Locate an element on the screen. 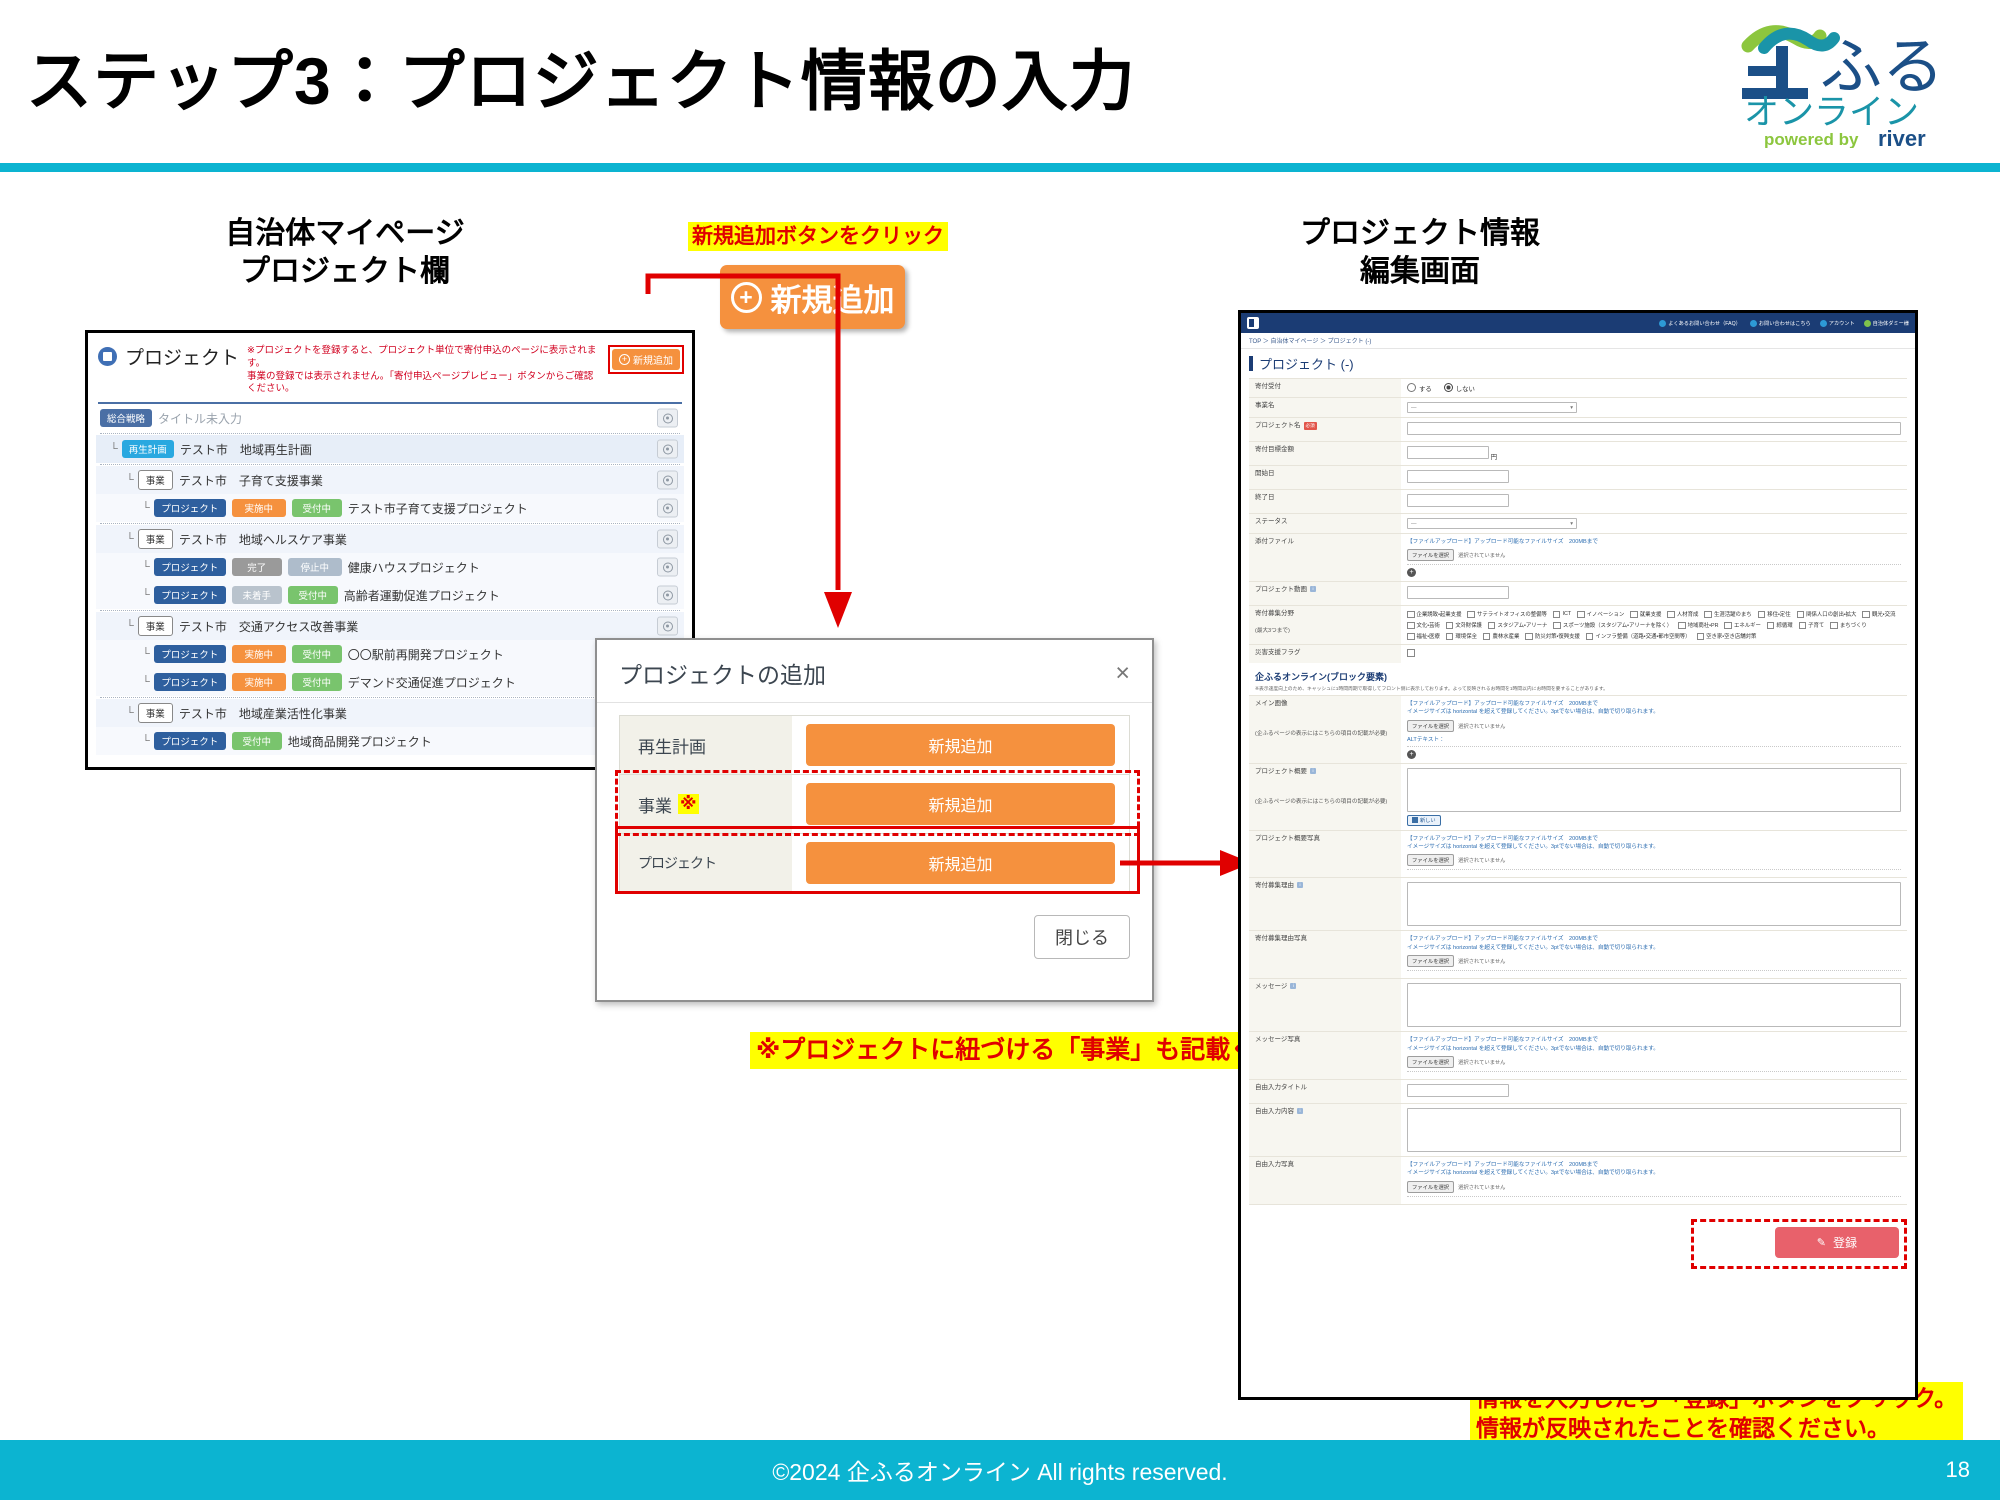 This screenshot has width=2000, height=1500. checkbox-option is located at coordinates (1411, 653).